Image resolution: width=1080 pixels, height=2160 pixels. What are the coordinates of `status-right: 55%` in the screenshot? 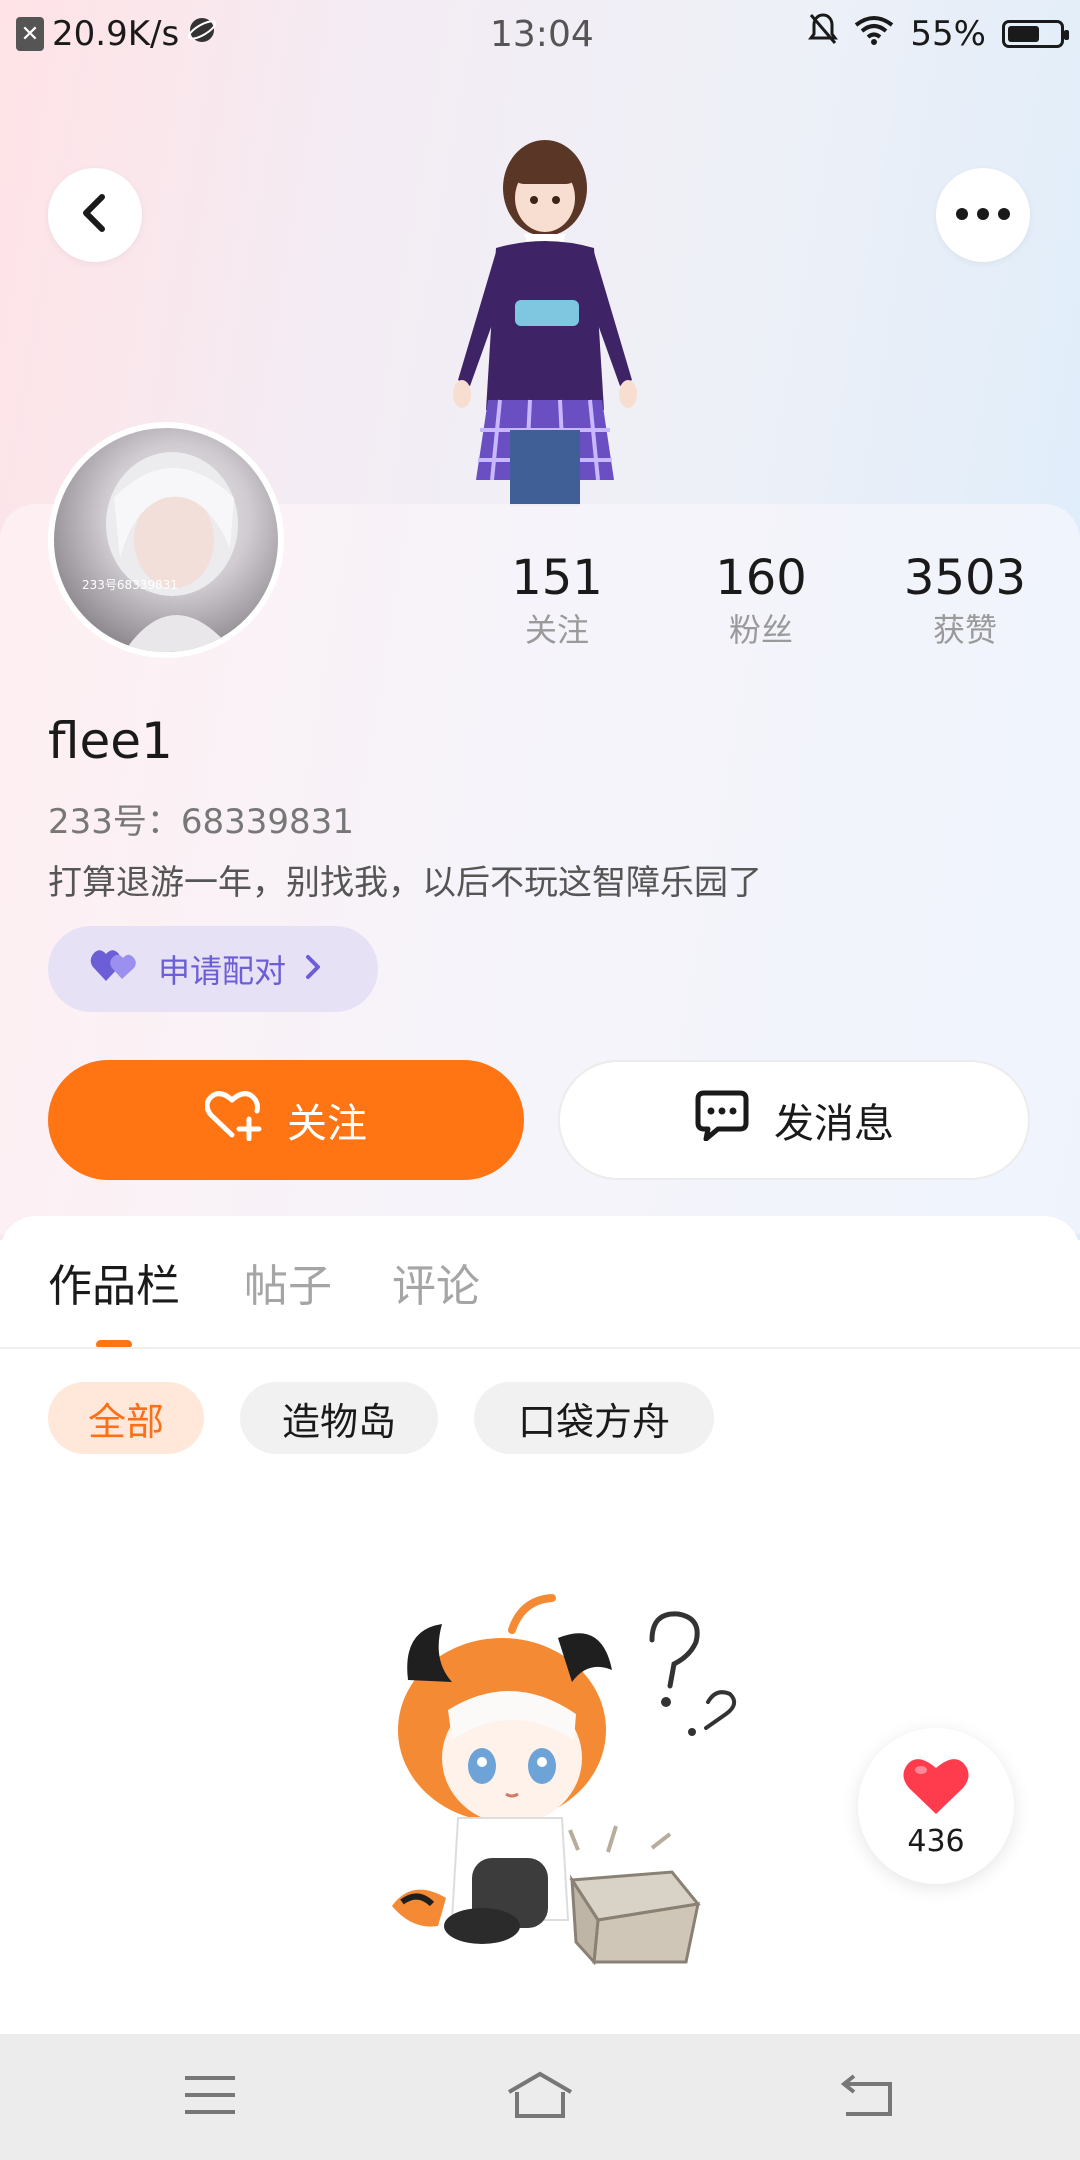 It's located at (938, 33).